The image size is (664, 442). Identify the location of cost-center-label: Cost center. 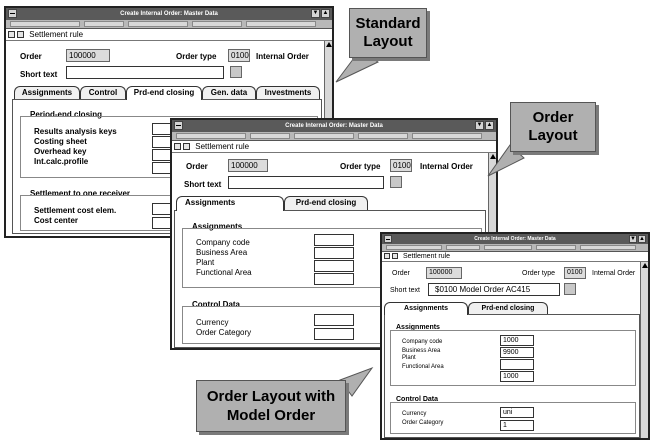
(56, 220).